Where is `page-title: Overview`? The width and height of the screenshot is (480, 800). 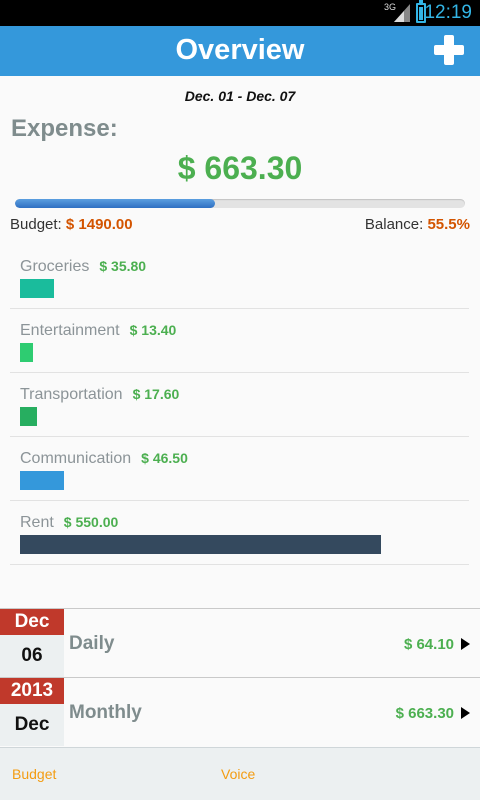 page-title: Overview is located at coordinates (240, 50).